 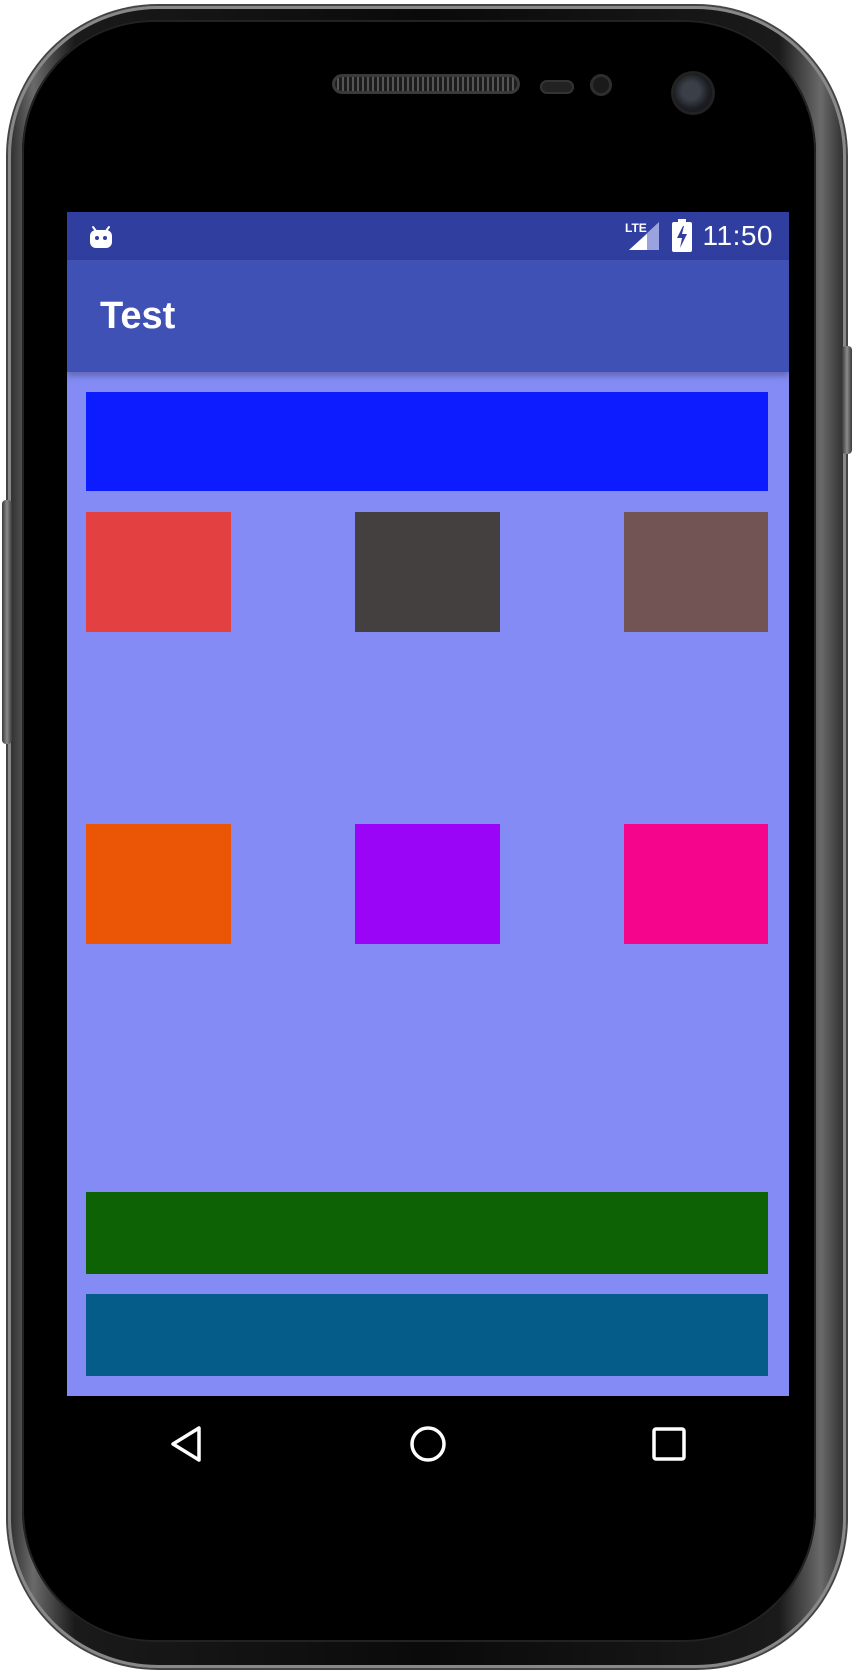 I want to click on square-red, so click(x=158, y=572).